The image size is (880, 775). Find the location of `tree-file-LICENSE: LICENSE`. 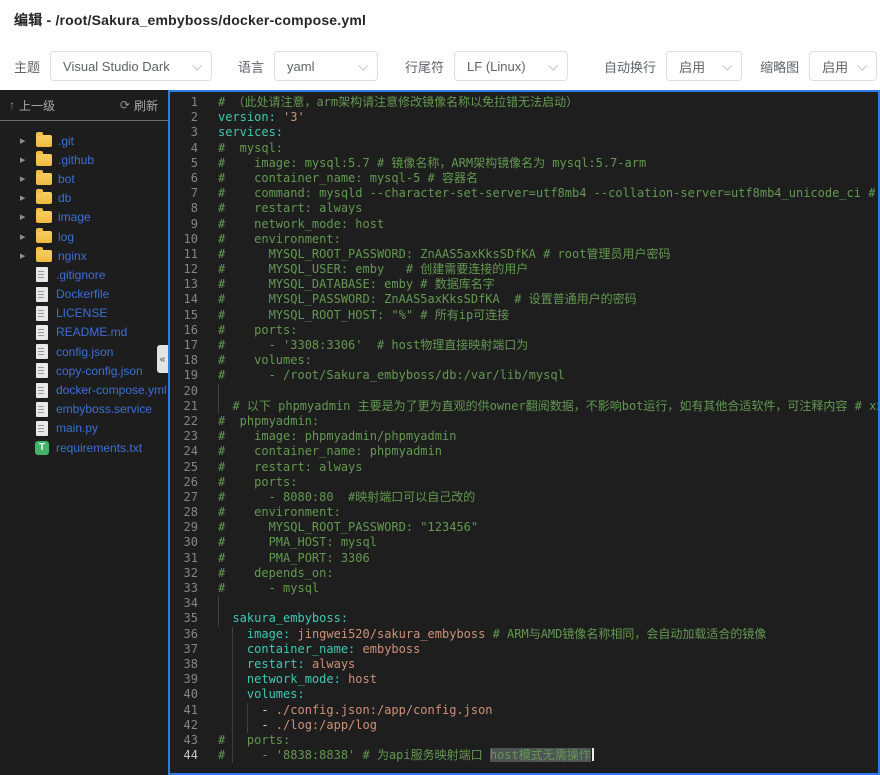

tree-file-LICENSE: LICENSE is located at coordinates (84, 313).